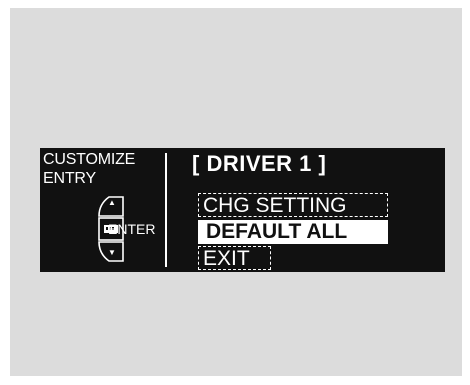 This screenshot has height=385, width=470. Describe the element at coordinates (166, 210) in the screenshot. I see `divider` at that location.